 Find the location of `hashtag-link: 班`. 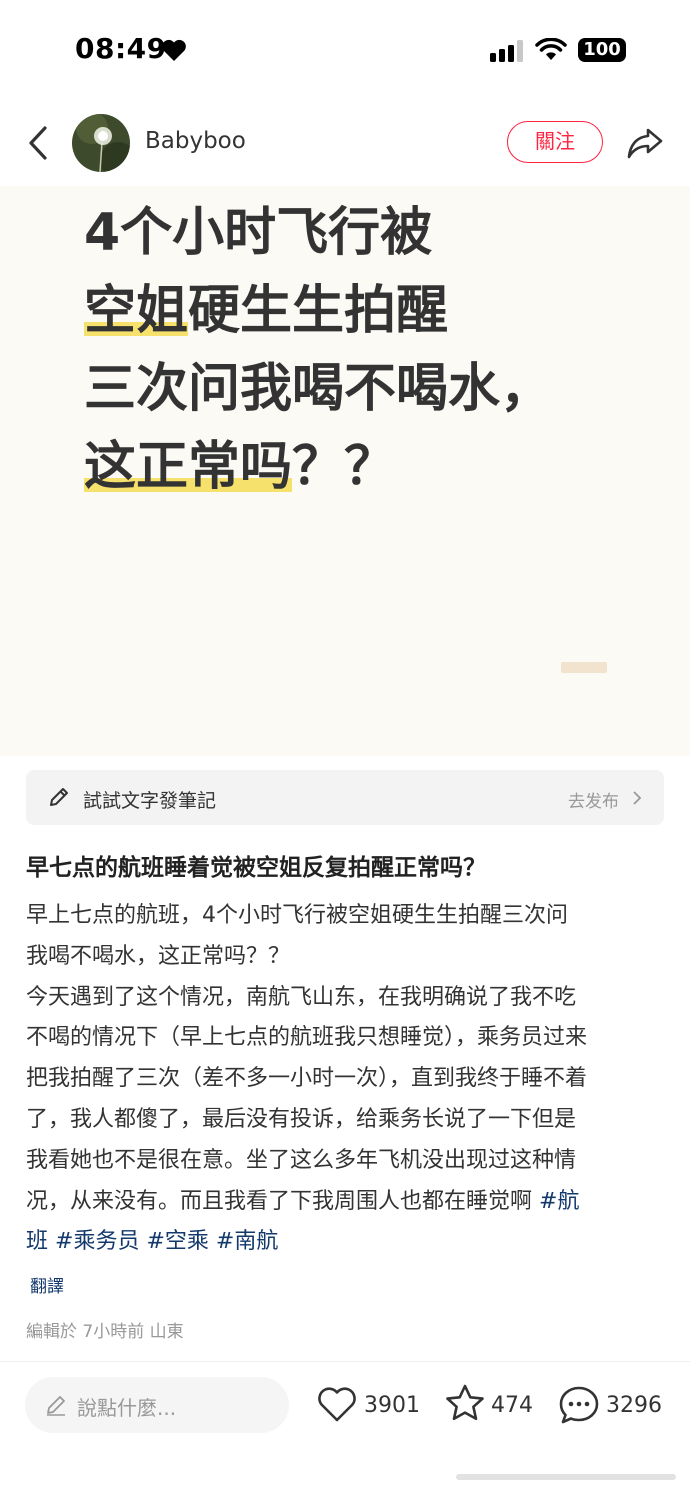

hashtag-link: 班 is located at coordinates (37, 1241).